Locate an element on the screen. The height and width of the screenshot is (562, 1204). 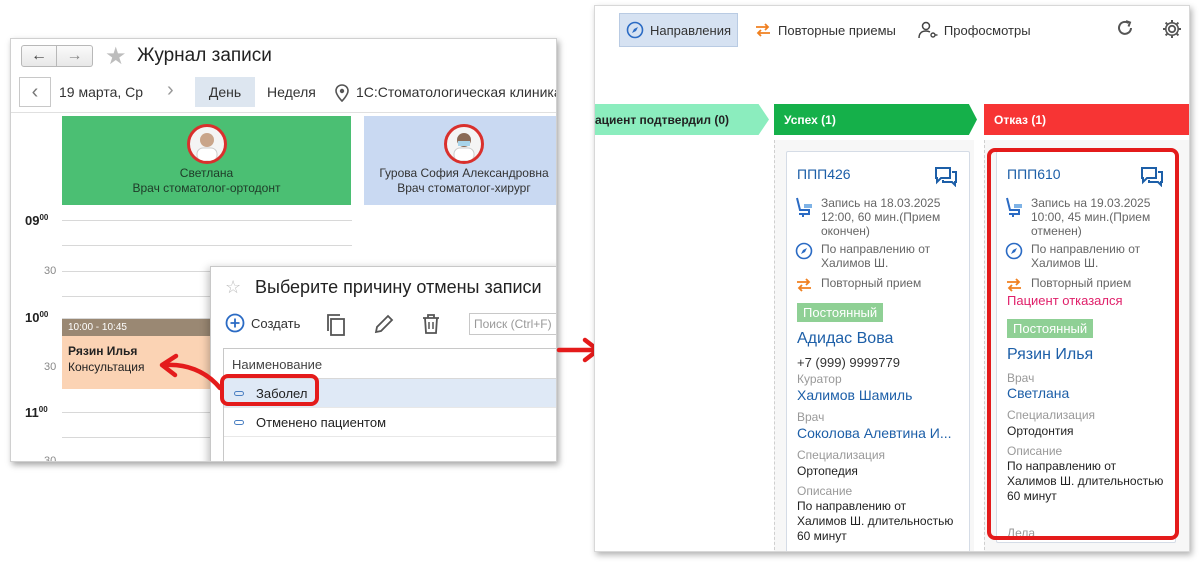
time-label-11: 1100 is located at coordinates (36, 412).